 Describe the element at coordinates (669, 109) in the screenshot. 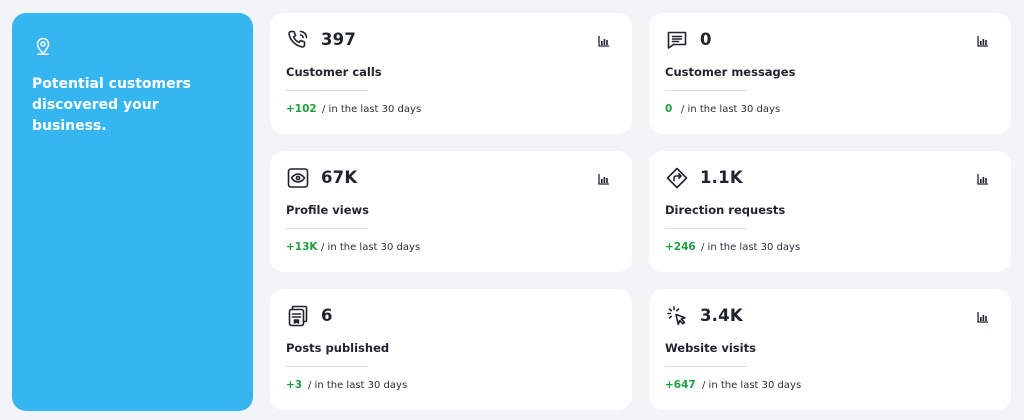

I see `stat-change: 0` at that location.